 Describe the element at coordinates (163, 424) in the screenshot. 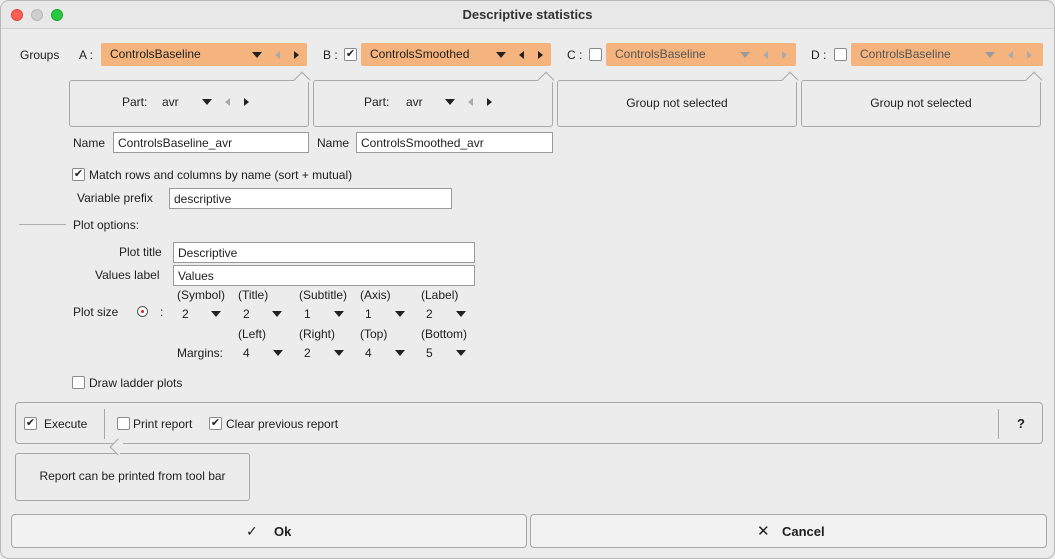

I see `print-report-label: Print report` at that location.